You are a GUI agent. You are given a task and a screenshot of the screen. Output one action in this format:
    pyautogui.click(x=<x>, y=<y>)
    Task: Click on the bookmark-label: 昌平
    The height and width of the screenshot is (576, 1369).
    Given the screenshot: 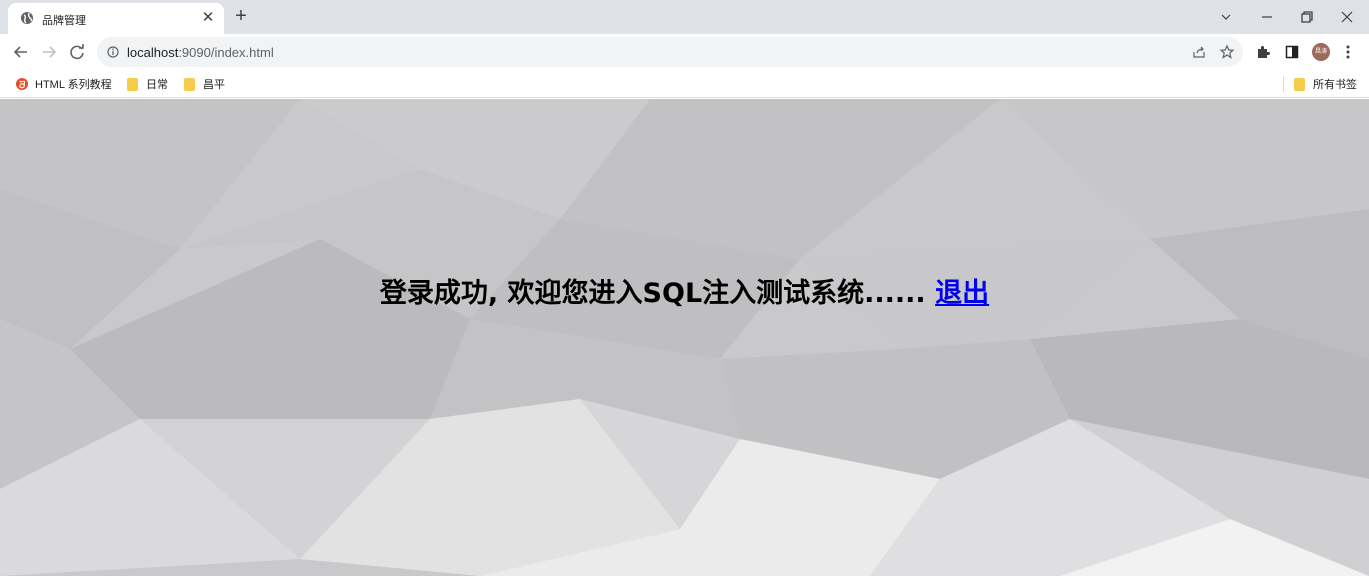 What is the action you would take?
    pyautogui.click(x=214, y=85)
    